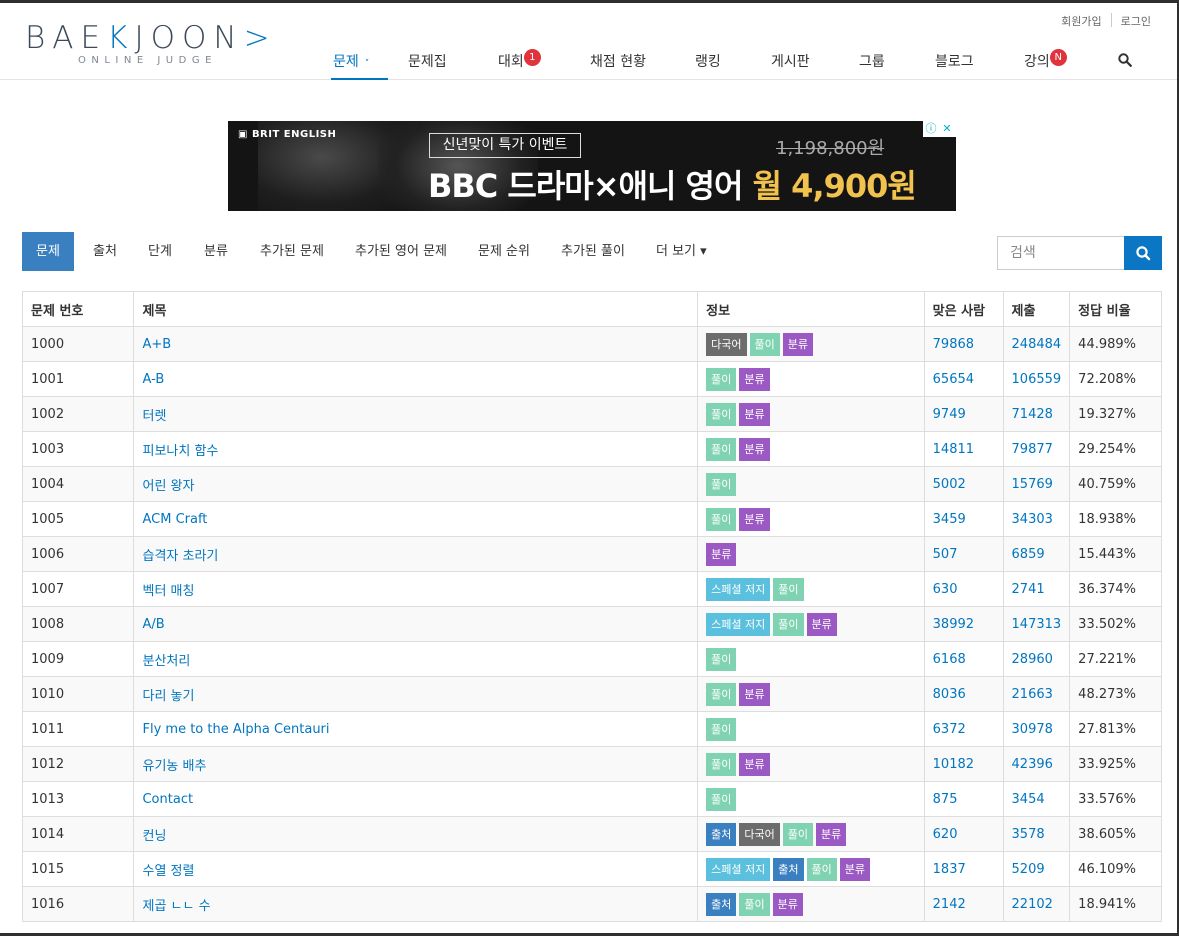  I want to click on cell-solved-count-text: 2142, so click(949, 904).